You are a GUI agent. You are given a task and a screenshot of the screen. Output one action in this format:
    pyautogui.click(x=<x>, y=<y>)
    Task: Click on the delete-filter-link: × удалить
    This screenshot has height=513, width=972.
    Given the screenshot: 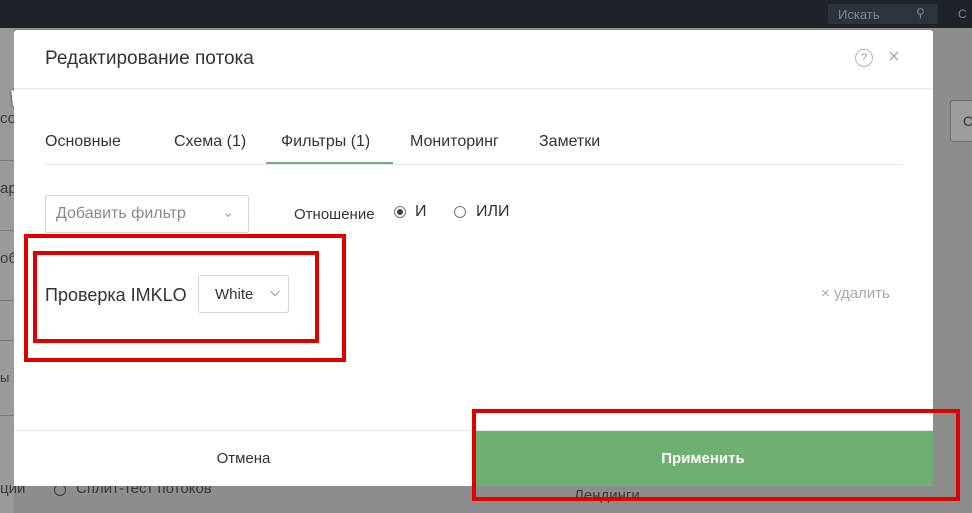 What is the action you would take?
    pyautogui.click(x=855, y=293)
    